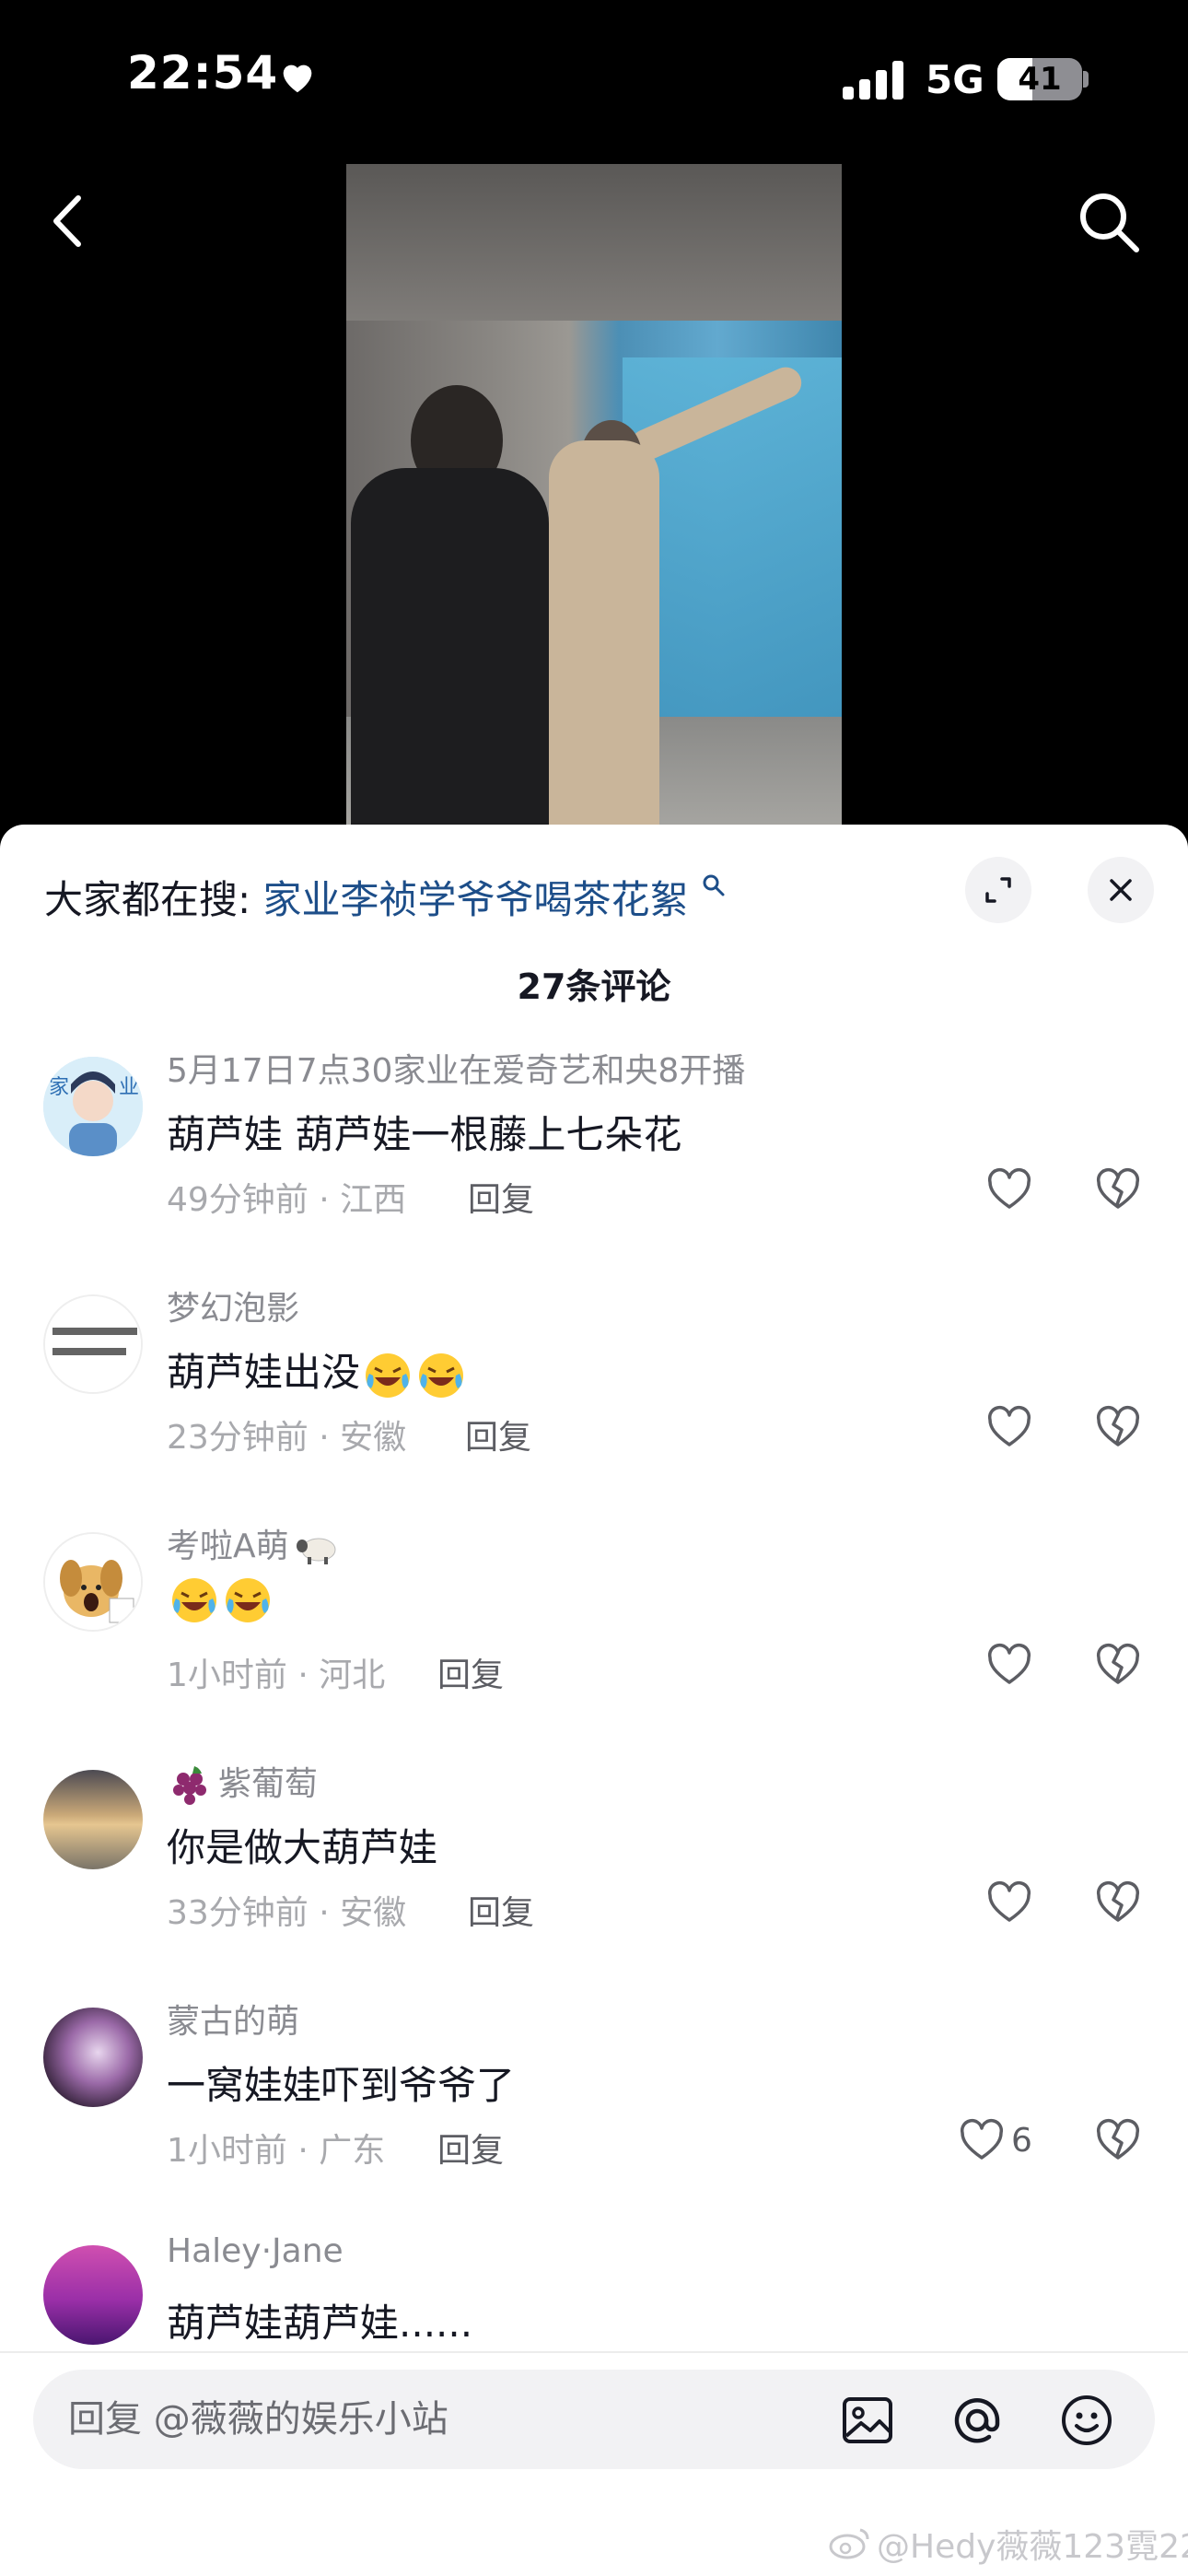 The height and width of the screenshot is (2576, 1188). What do you see at coordinates (594, 1391) in the screenshot?
I see `comment-item: 梦幻泡影 葫芦娃出没 23分钟前 · 安徽 回复` at bounding box center [594, 1391].